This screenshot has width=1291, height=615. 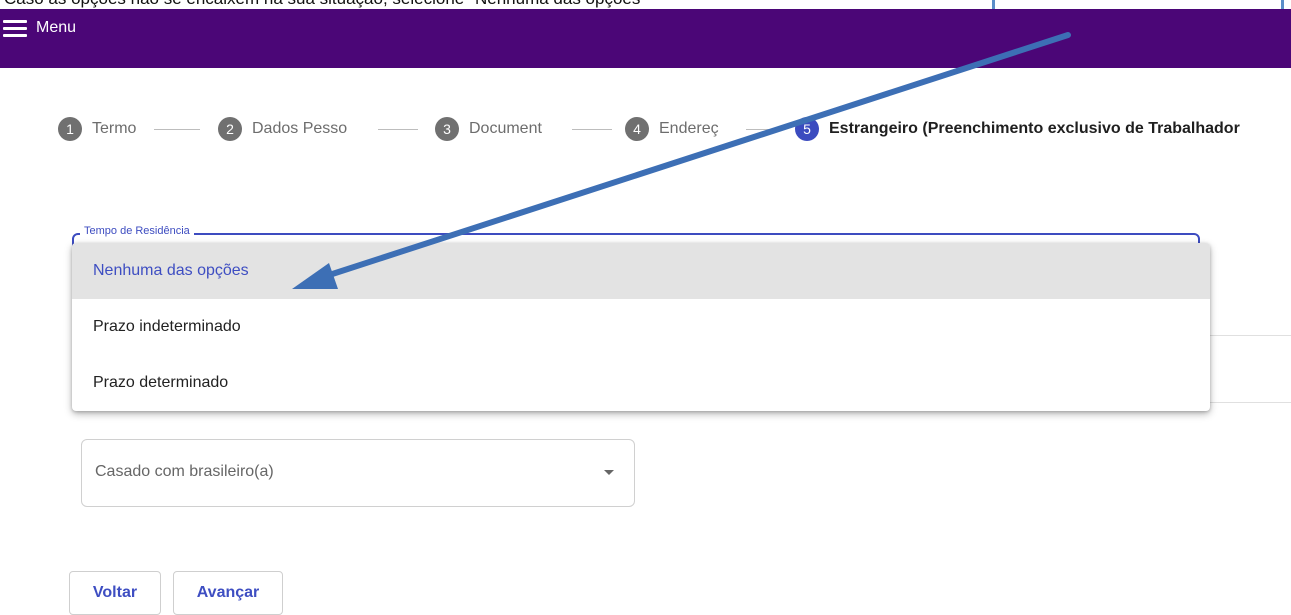 What do you see at coordinates (645, 34) in the screenshot?
I see `top-app-bar: Menu` at bounding box center [645, 34].